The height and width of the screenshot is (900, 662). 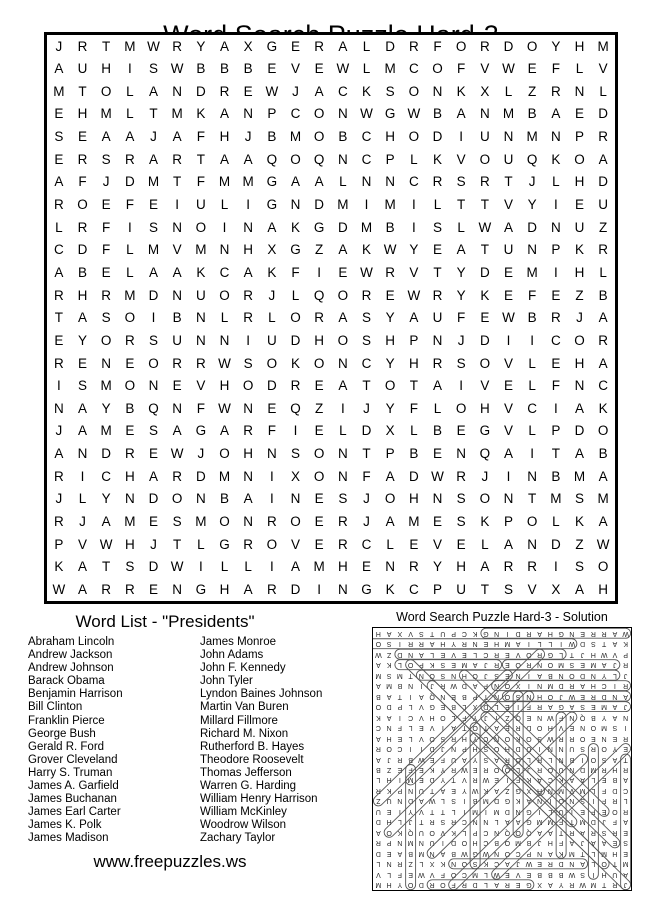 I want to click on word-list-item: Rutherford B. Hayes, so click(x=252, y=746).